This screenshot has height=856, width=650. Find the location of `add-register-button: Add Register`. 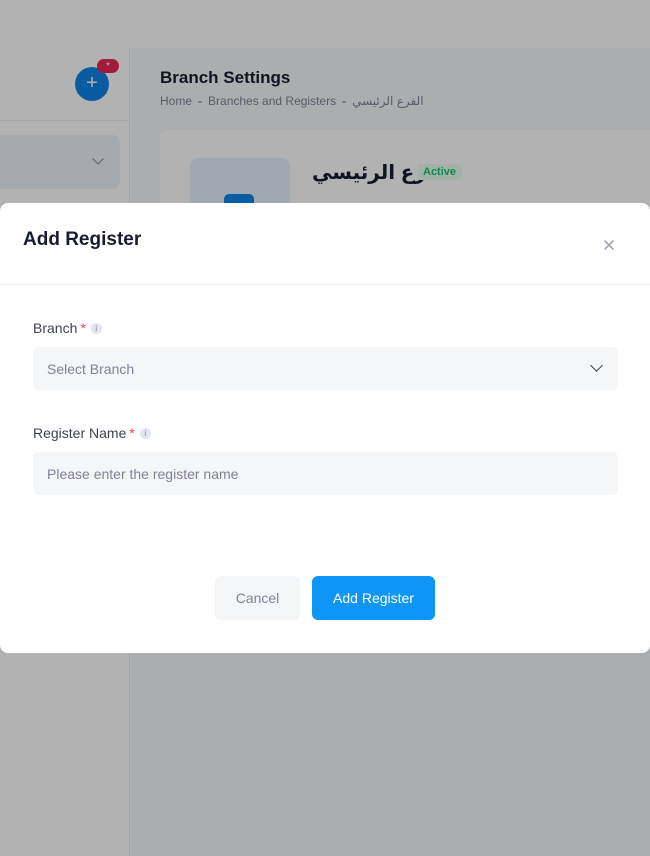

add-register-button: Add Register is located at coordinates (373, 598).